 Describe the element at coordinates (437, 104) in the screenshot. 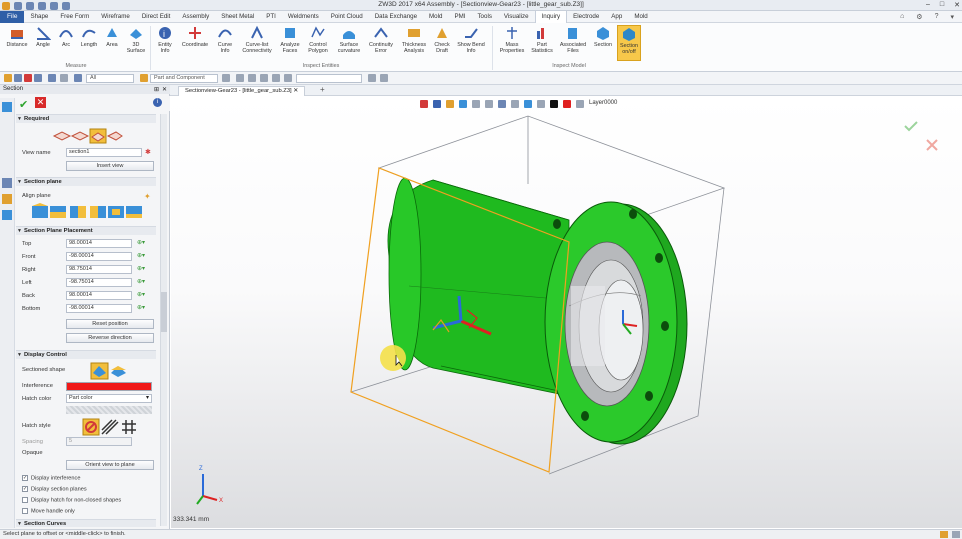

I see `view-front-icon` at that location.